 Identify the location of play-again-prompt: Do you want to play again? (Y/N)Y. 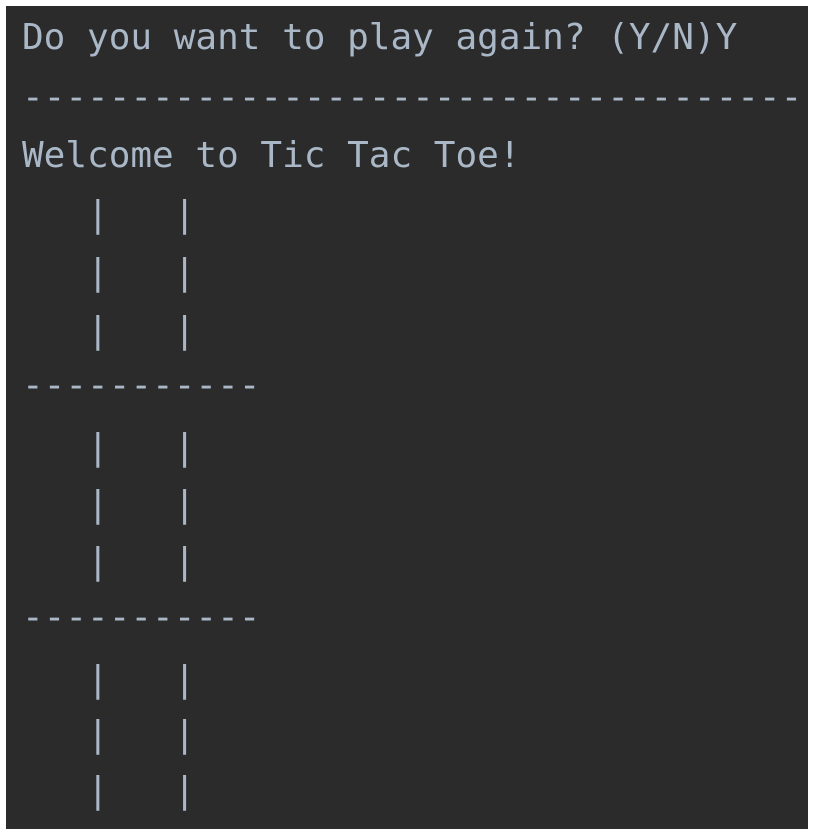
(379, 38).